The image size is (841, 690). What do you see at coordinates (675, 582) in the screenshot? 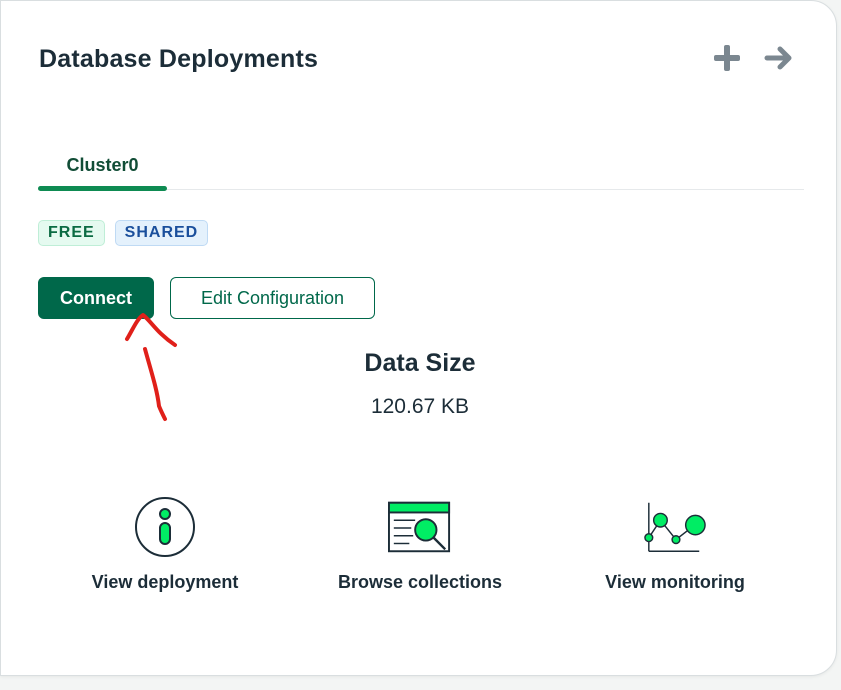
I see `view-monitoring-label: View monitoring` at bounding box center [675, 582].